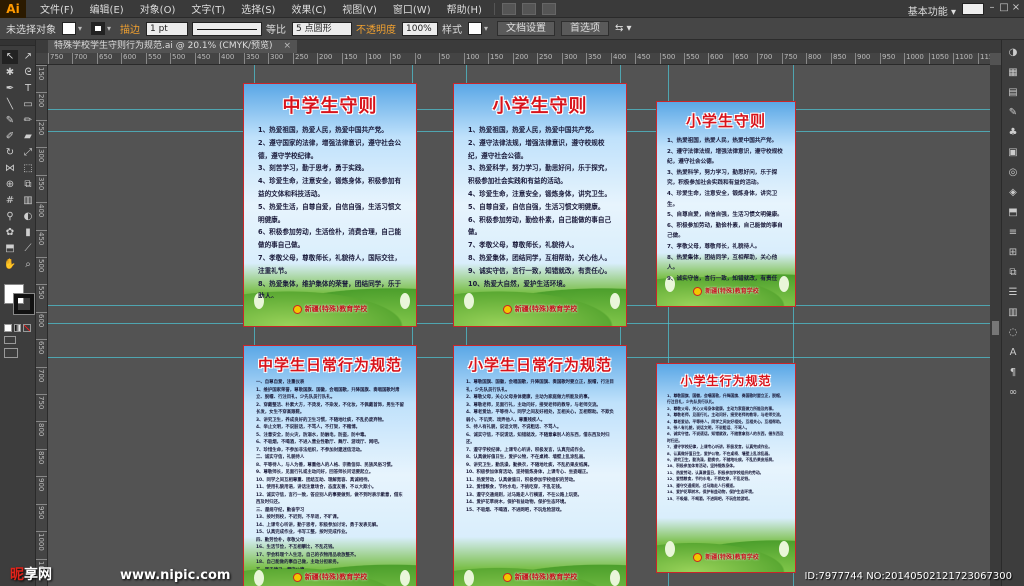  I want to click on layers-icon: ◈, so click(1013, 193).